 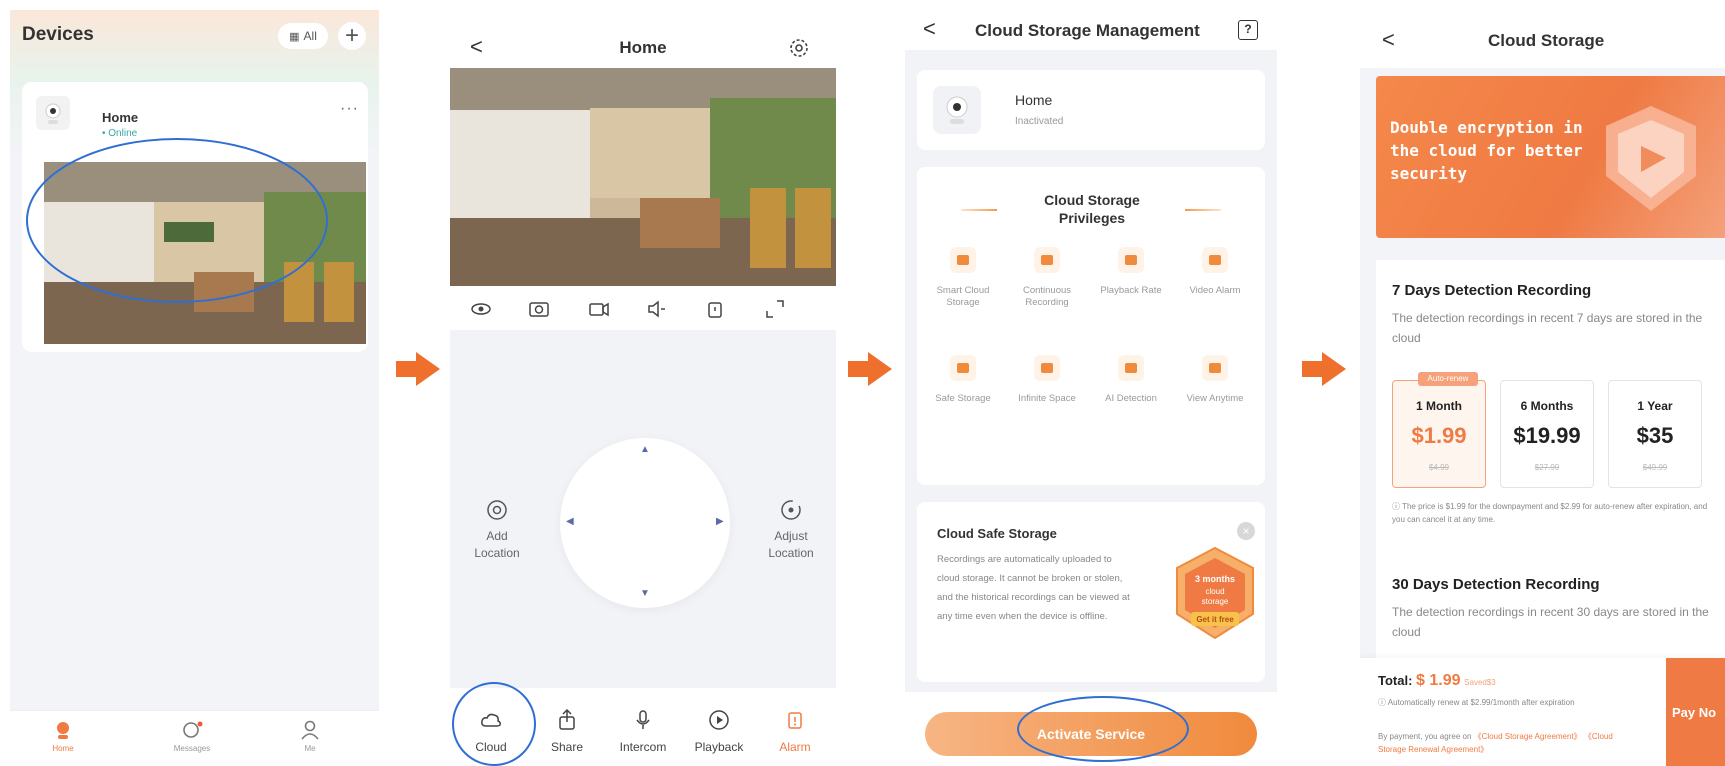 I want to click on adjust-location-button: Adjust Location, so click(x=791, y=530).